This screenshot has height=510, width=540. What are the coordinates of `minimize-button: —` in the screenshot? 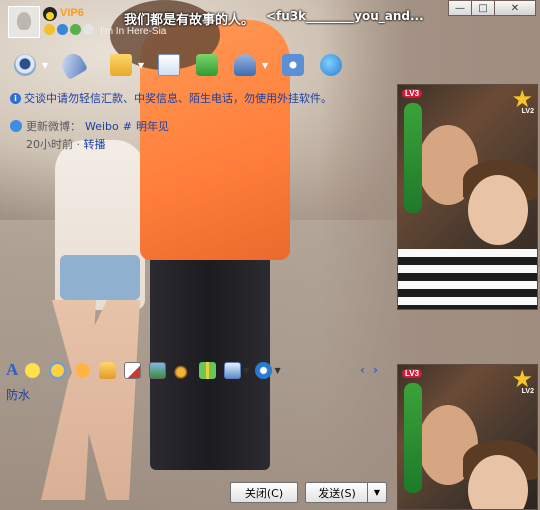 It's located at (460, 8).